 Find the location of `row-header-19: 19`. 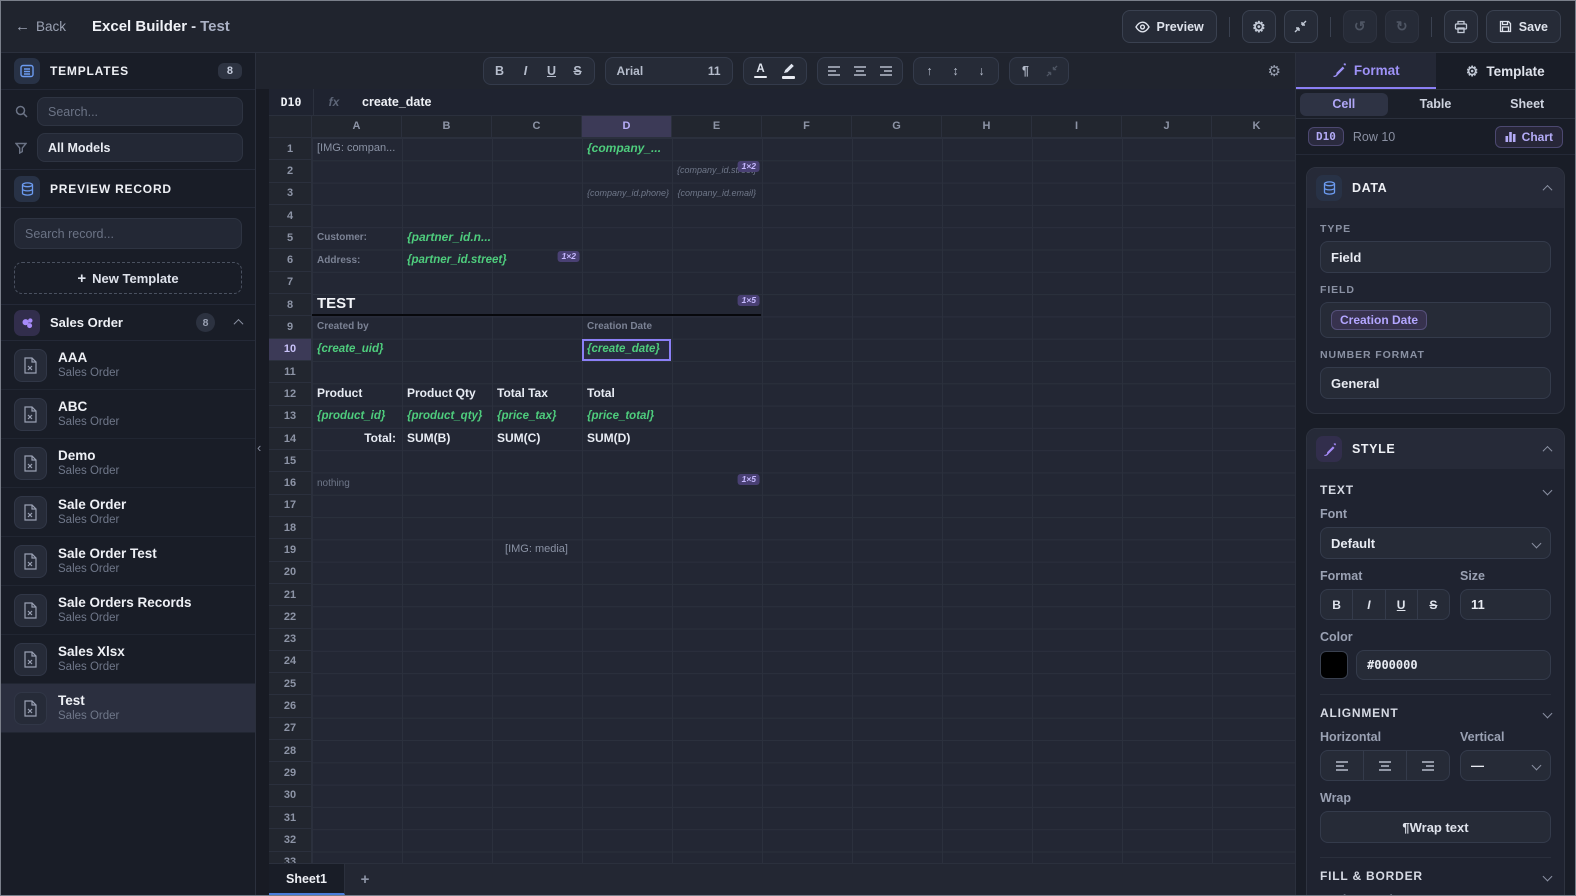

row-header-19: 19 is located at coordinates (290, 550).